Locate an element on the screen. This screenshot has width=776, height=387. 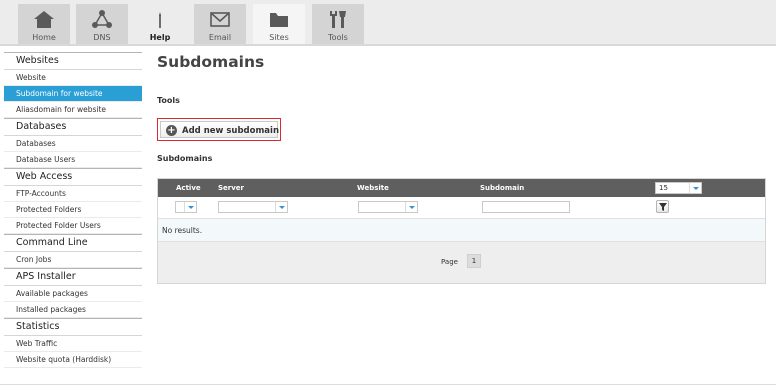
empty-results-text: No results. is located at coordinates (182, 230).